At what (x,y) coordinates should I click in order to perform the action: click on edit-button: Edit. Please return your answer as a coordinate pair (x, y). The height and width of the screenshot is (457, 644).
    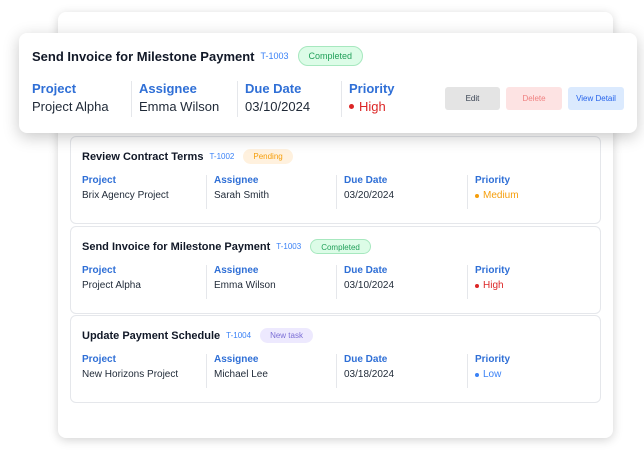
    Looking at the image, I should click on (472, 98).